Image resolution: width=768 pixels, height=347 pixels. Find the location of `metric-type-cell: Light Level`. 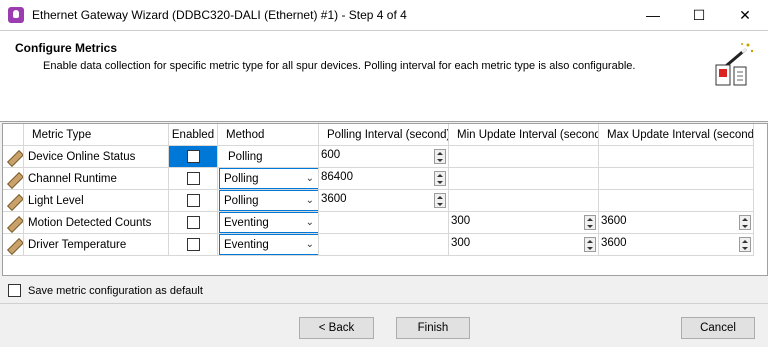

metric-type-cell: Light Level is located at coordinates (96, 201).